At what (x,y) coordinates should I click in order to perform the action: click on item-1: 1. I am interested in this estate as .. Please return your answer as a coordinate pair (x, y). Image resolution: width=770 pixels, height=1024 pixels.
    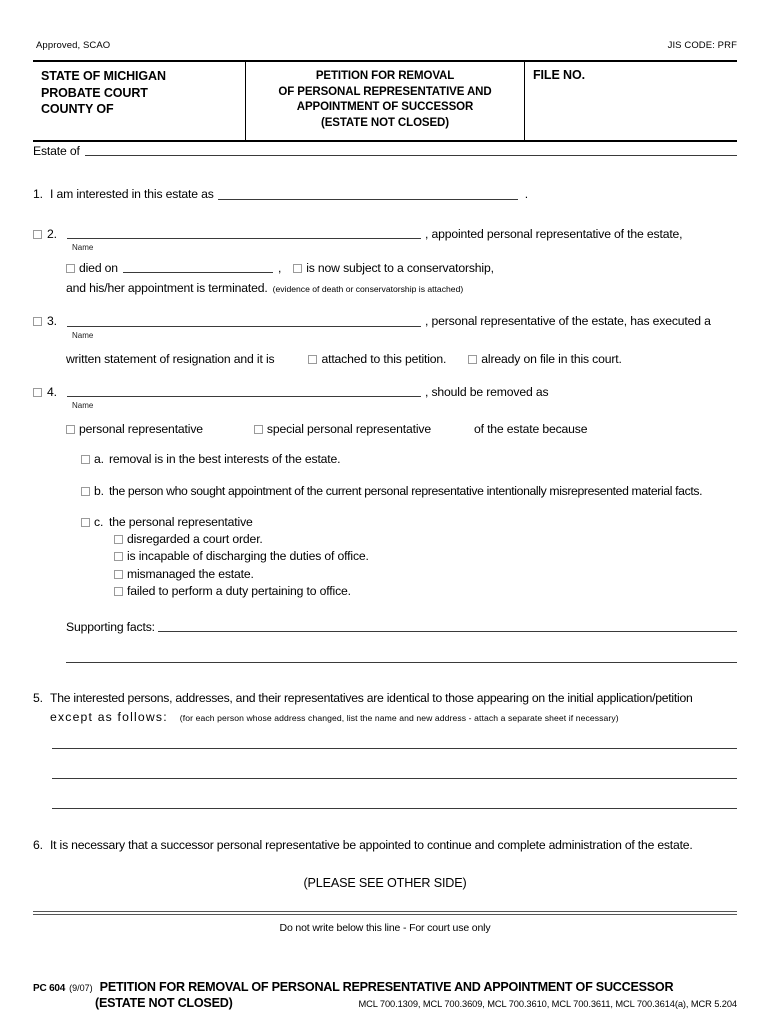
    Looking at the image, I should click on (385, 194).